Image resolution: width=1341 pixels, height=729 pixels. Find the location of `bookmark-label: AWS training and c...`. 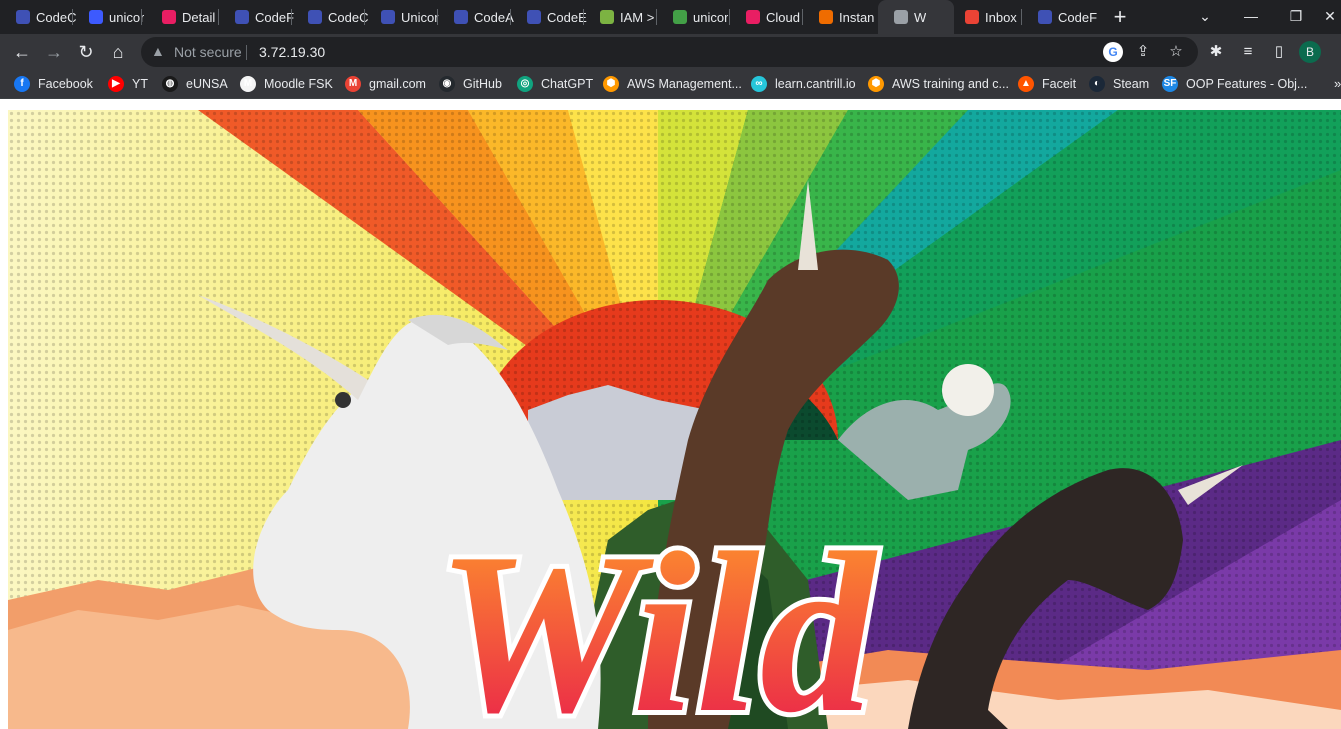

bookmark-label: AWS training and c... is located at coordinates (950, 84).